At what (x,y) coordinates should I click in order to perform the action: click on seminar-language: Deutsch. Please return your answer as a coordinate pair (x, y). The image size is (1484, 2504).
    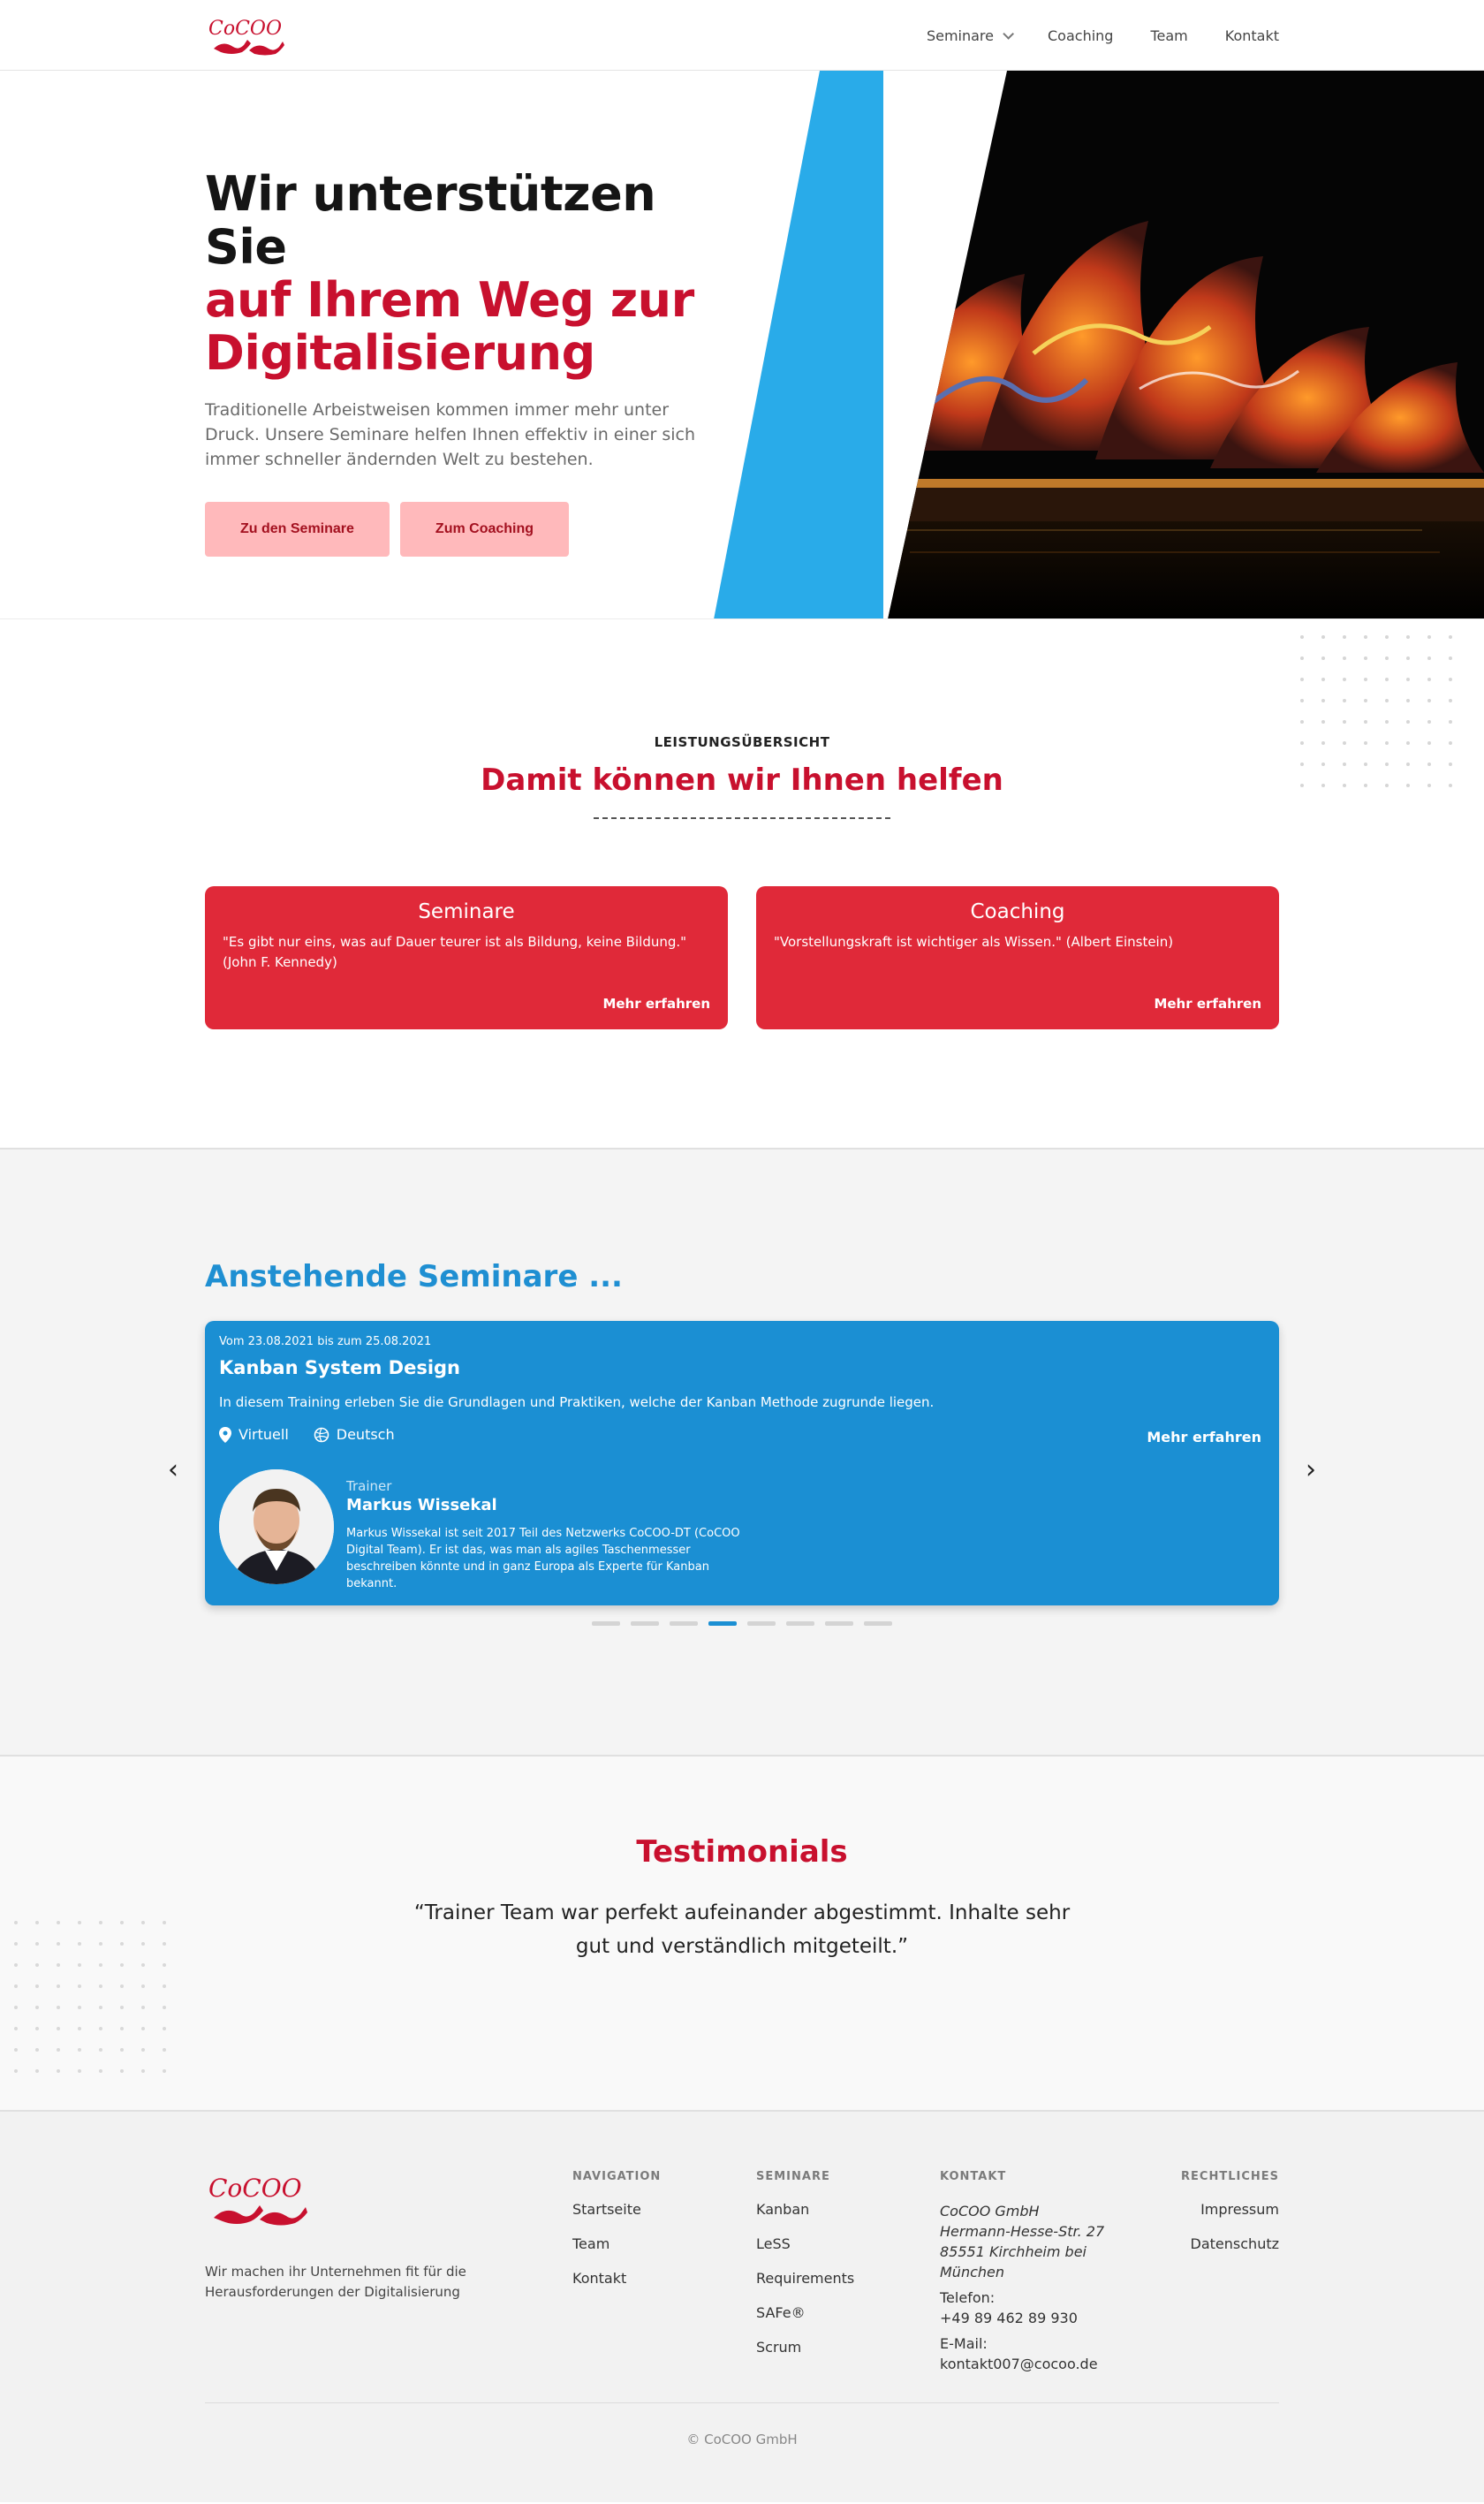
    Looking at the image, I should click on (354, 1434).